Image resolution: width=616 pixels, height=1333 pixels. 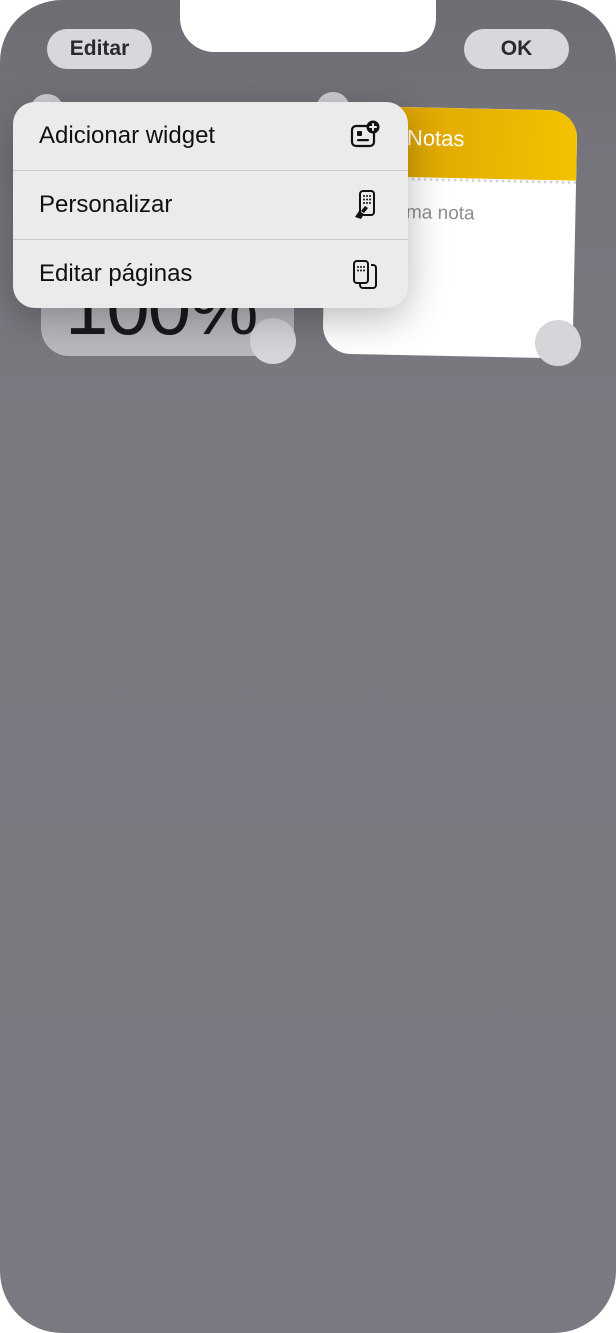 I want to click on notes-widget-resize-handle, so click(x=558, y=343).